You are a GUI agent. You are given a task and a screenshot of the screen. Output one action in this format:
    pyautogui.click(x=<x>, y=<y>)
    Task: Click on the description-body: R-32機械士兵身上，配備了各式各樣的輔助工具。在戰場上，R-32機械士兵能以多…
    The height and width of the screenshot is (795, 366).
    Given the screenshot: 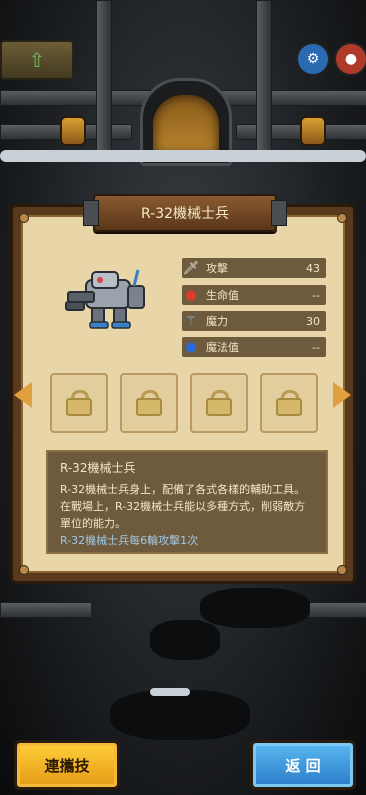 What is the action you would take?
    pyautogui.click(x=183, y=506)
    